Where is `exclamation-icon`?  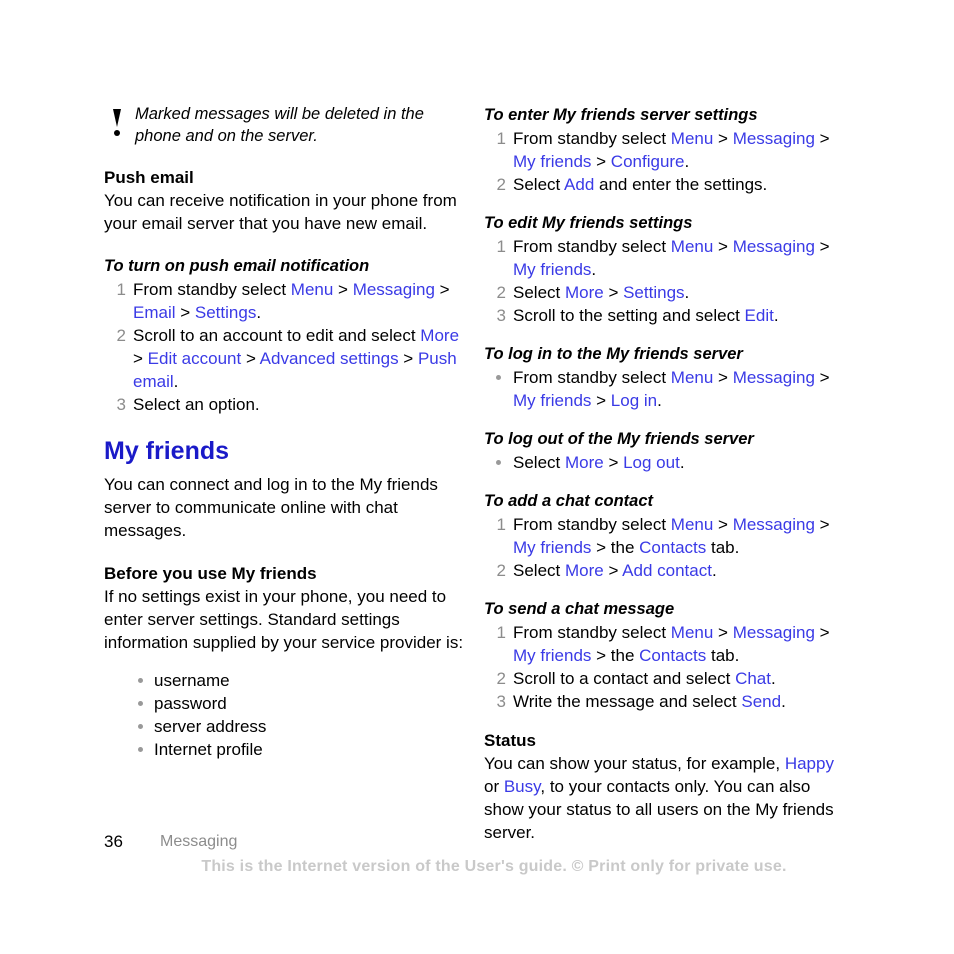
exclamation-icon is located at coordinates (117, 123).